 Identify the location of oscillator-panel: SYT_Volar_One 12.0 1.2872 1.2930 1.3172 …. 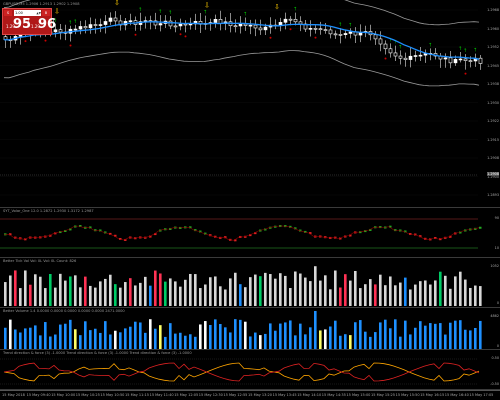
(250, 233).